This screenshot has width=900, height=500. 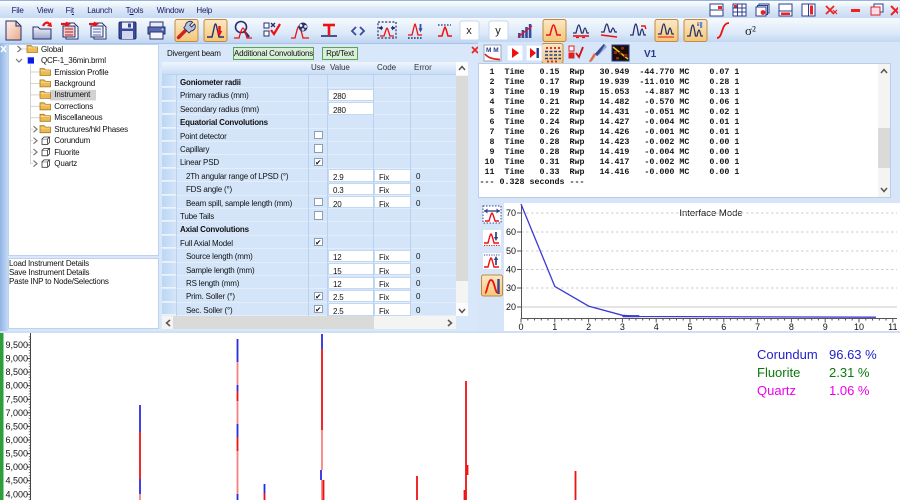 I want to click on svg-text: 1, so click(x=554, y=326).